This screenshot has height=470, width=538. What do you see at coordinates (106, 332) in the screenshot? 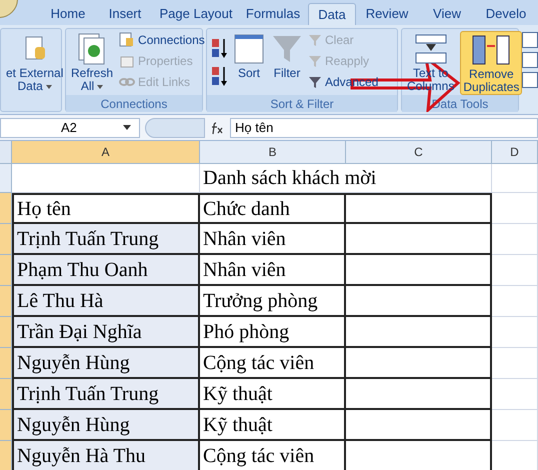
I see `table-cell: Trần Đại Nghĩa` at bounding box center [106, 332].